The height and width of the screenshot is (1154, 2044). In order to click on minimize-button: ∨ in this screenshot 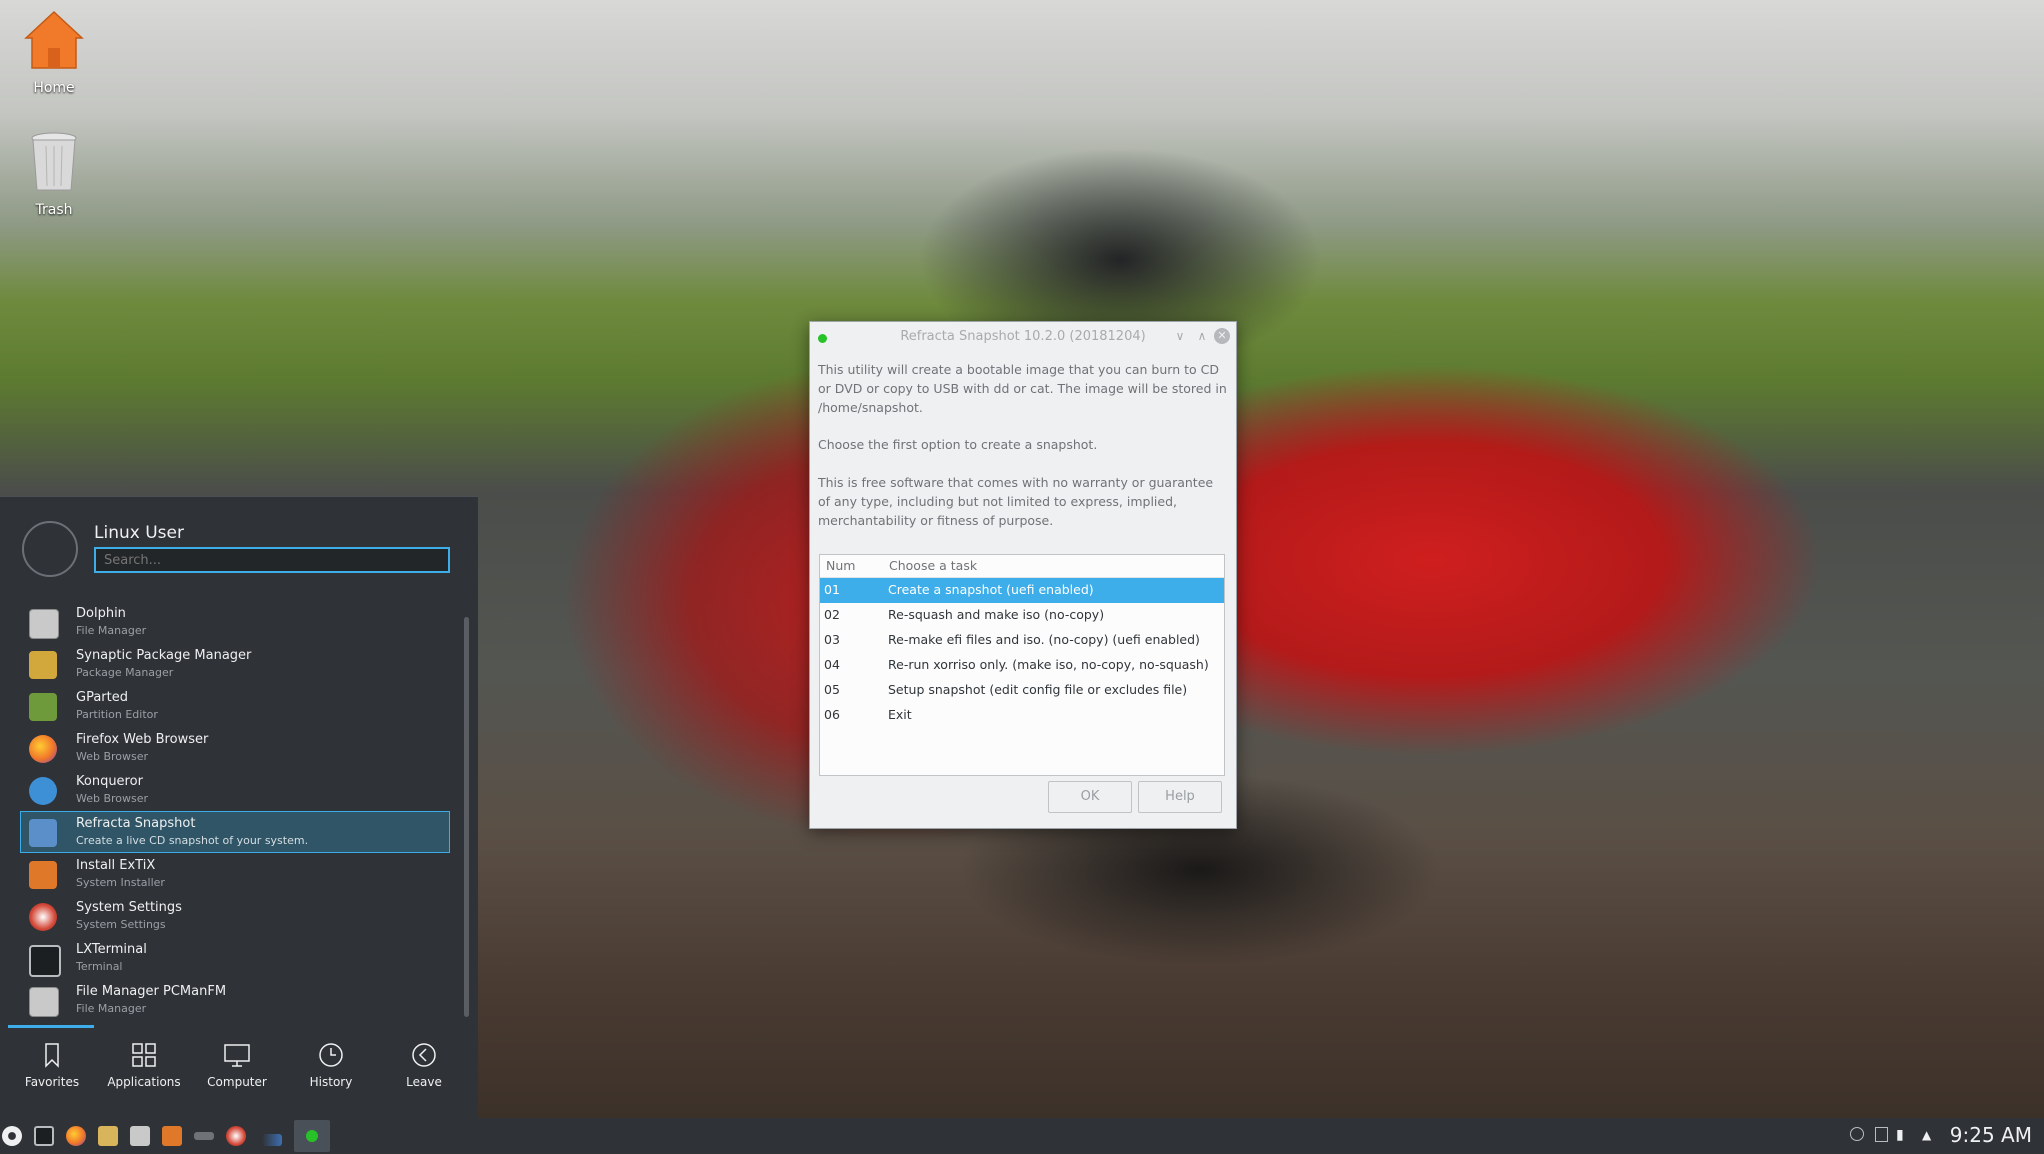, I will do `click(1180, 336)`.